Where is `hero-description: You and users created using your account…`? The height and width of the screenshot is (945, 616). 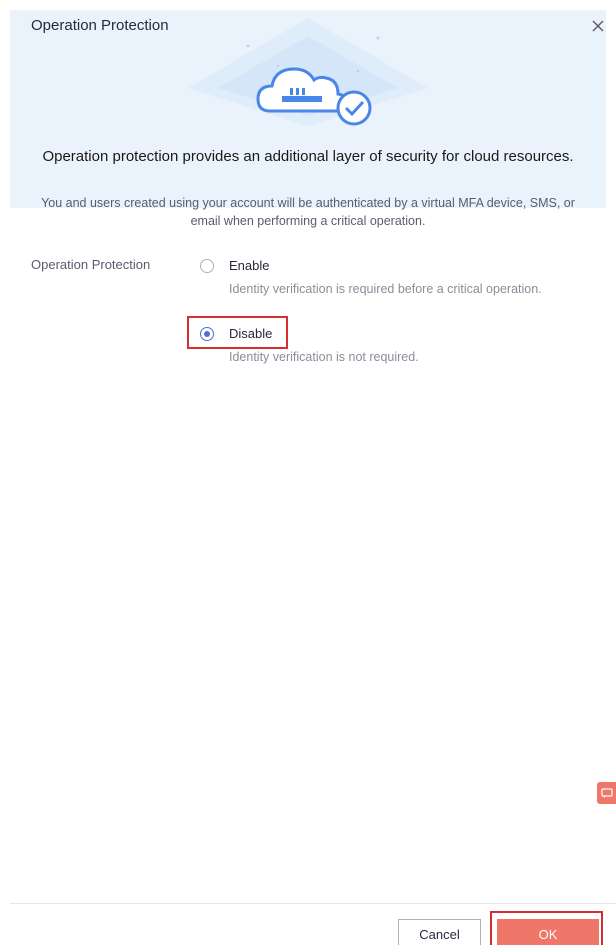
hero-description: You and users created using your account… is located at coordinates (308, 212).